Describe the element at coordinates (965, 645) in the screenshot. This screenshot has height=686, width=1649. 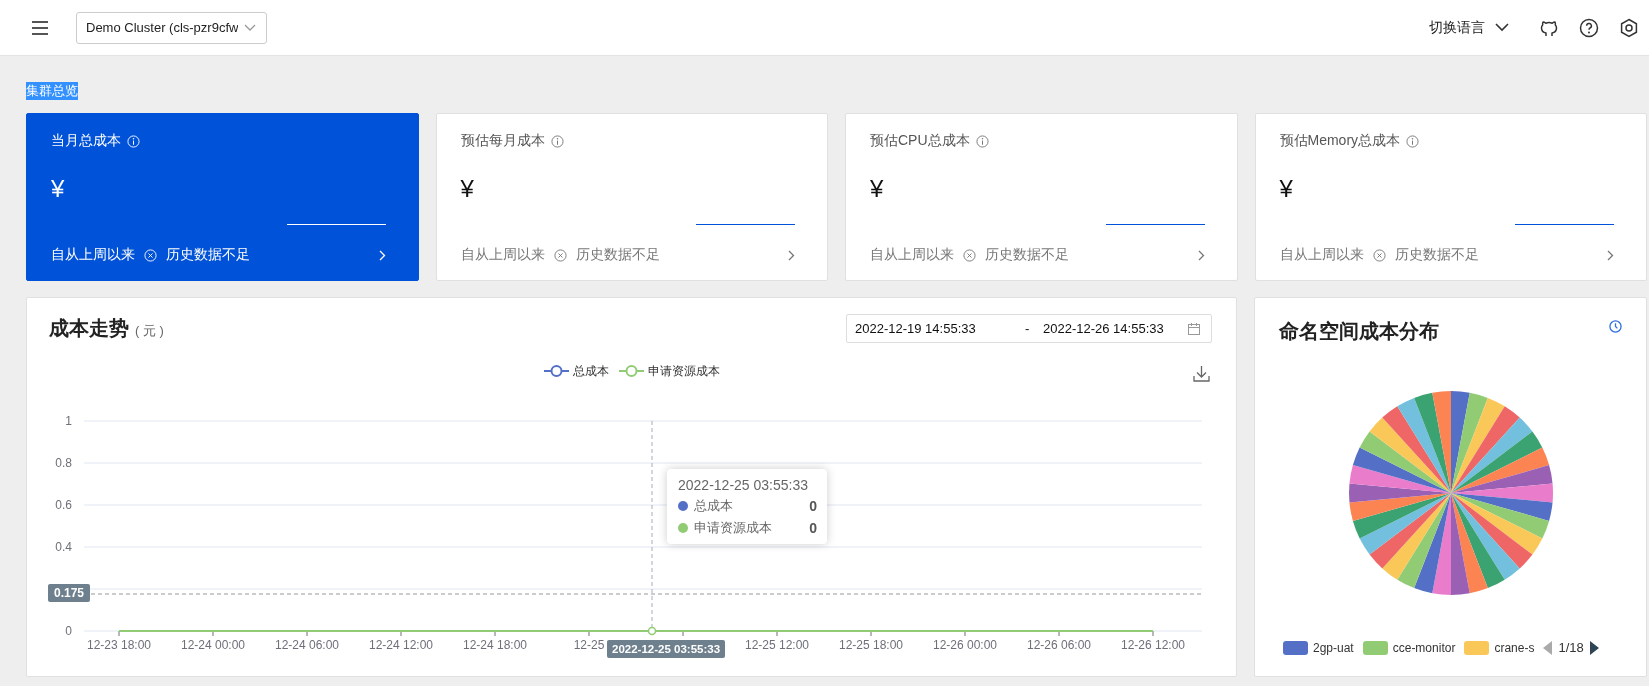
I see `x-tick-label: 12-26 00:00` at that location.